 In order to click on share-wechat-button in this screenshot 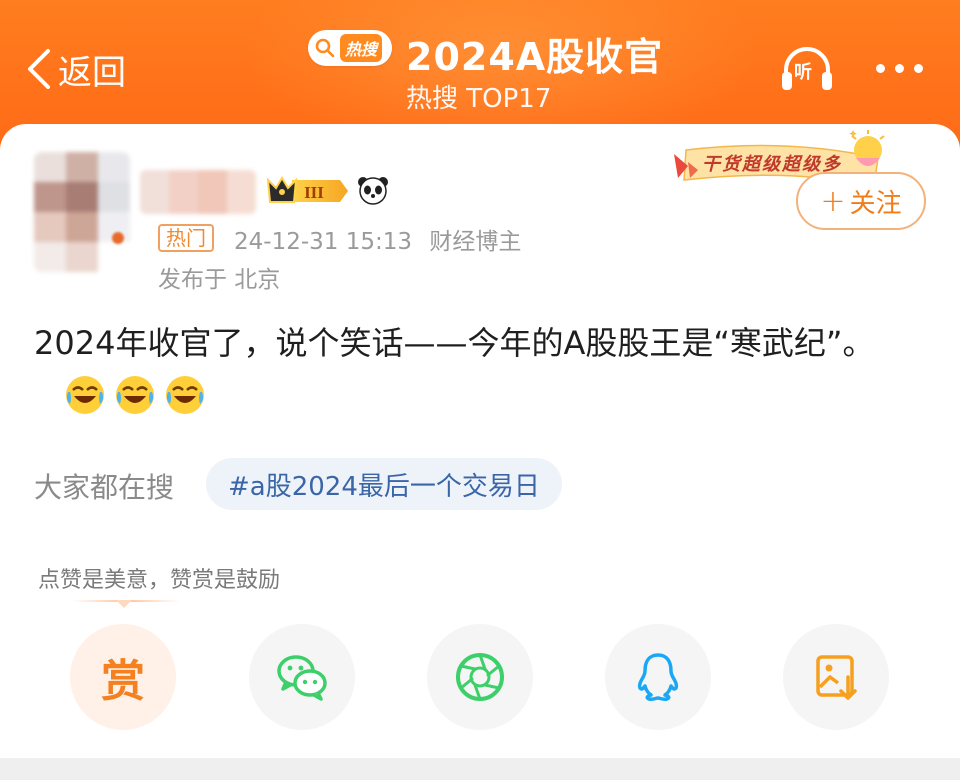, I will do `click(302, 677)`.